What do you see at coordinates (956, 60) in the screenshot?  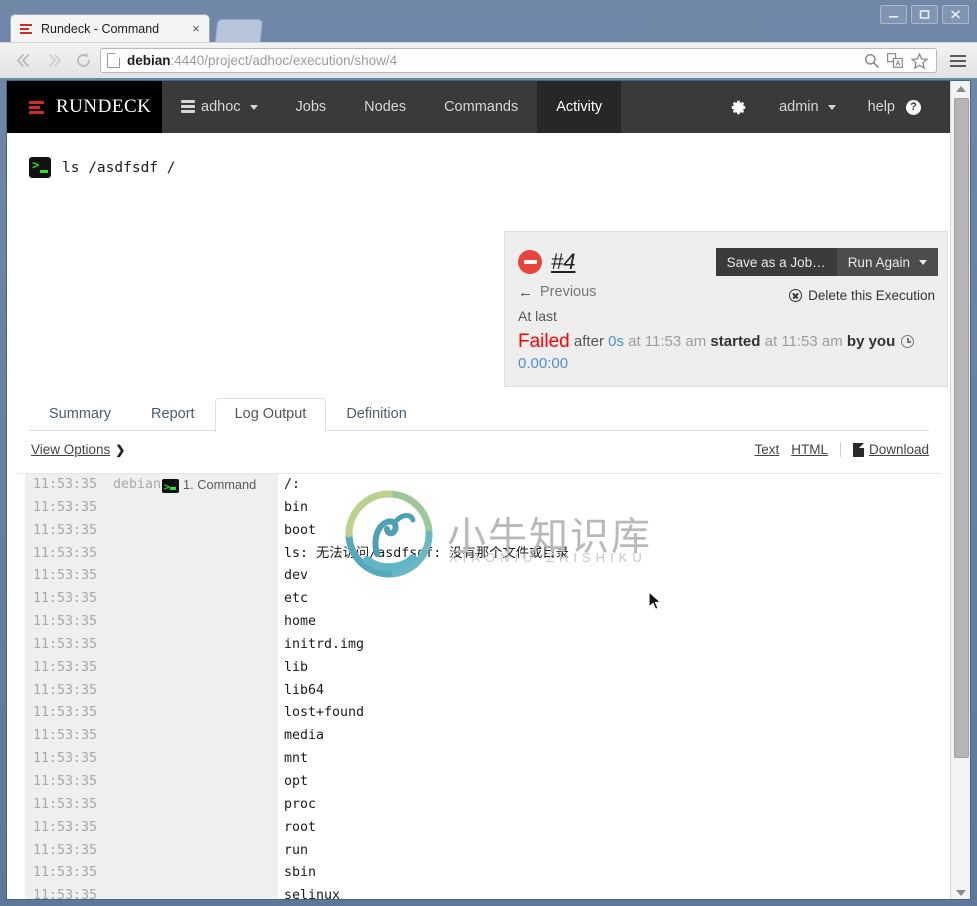 I see `hamburger-menu-icon` at bounding box center [956, 60].